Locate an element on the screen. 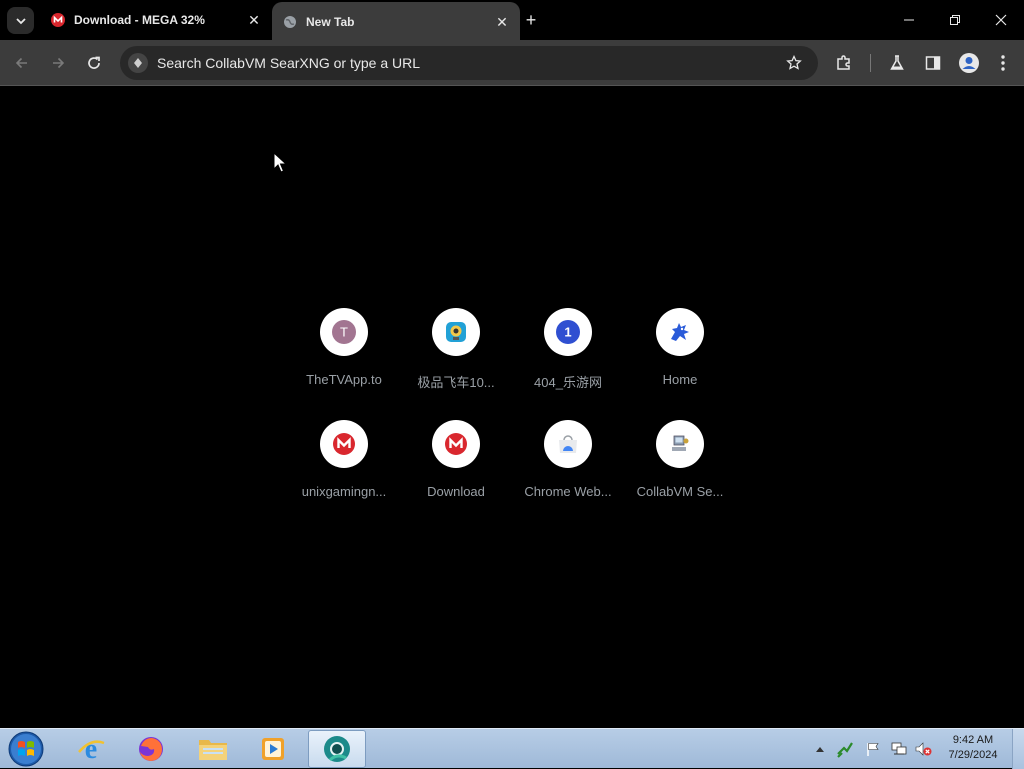 The image size is (1024, 769). flag-icon is located at coordinates (873, 749).